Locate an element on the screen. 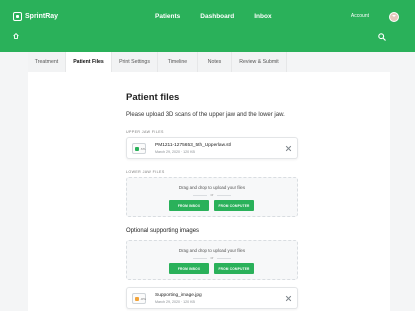 This screenshot has height=311, width=415. lower-from-computer-button: FROM COMPUTER is located at coordinates (234, 205).